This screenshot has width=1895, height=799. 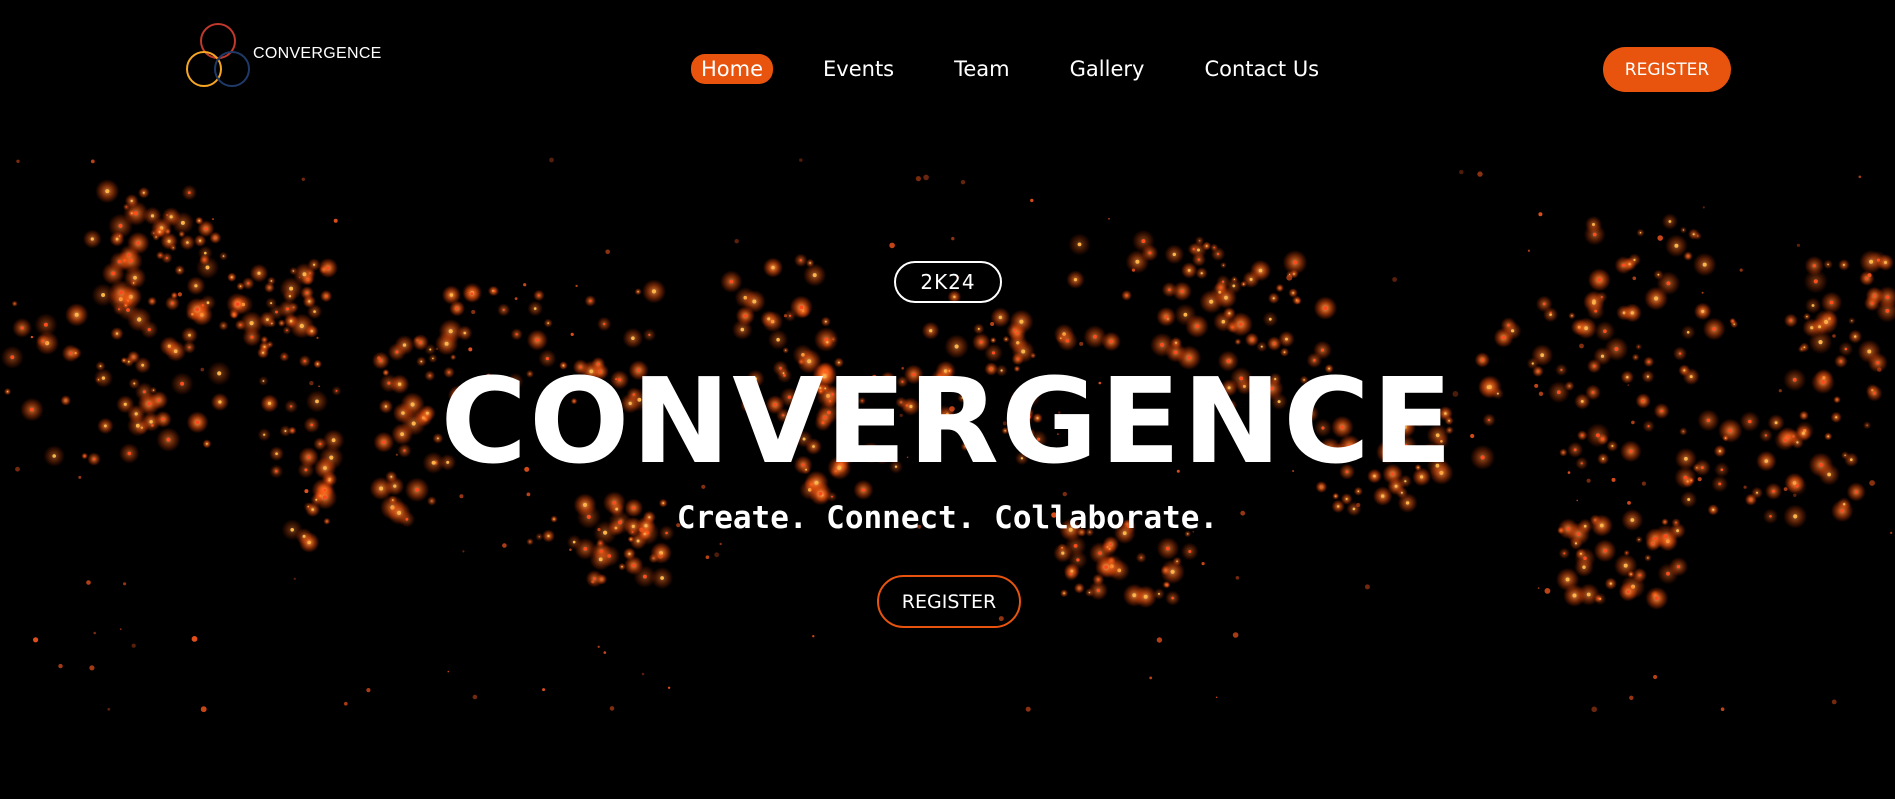 What do you see at coordinates (947, 421) in the screenshot?
I see `hero-title: CONVERGENCE` at bounding box center [947, 421].